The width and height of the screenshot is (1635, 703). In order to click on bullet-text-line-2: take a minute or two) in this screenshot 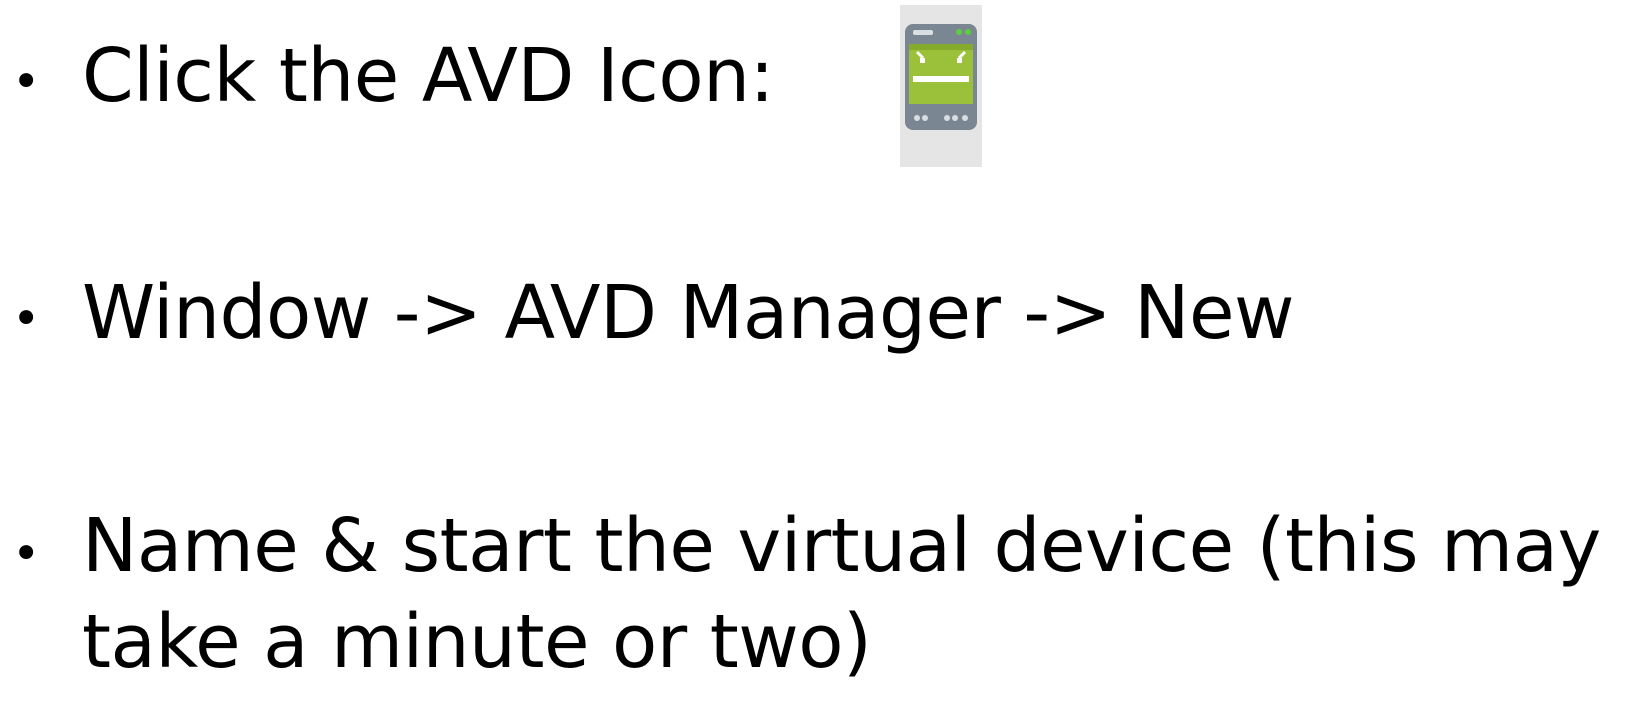, I will do `click(477, 642)`.